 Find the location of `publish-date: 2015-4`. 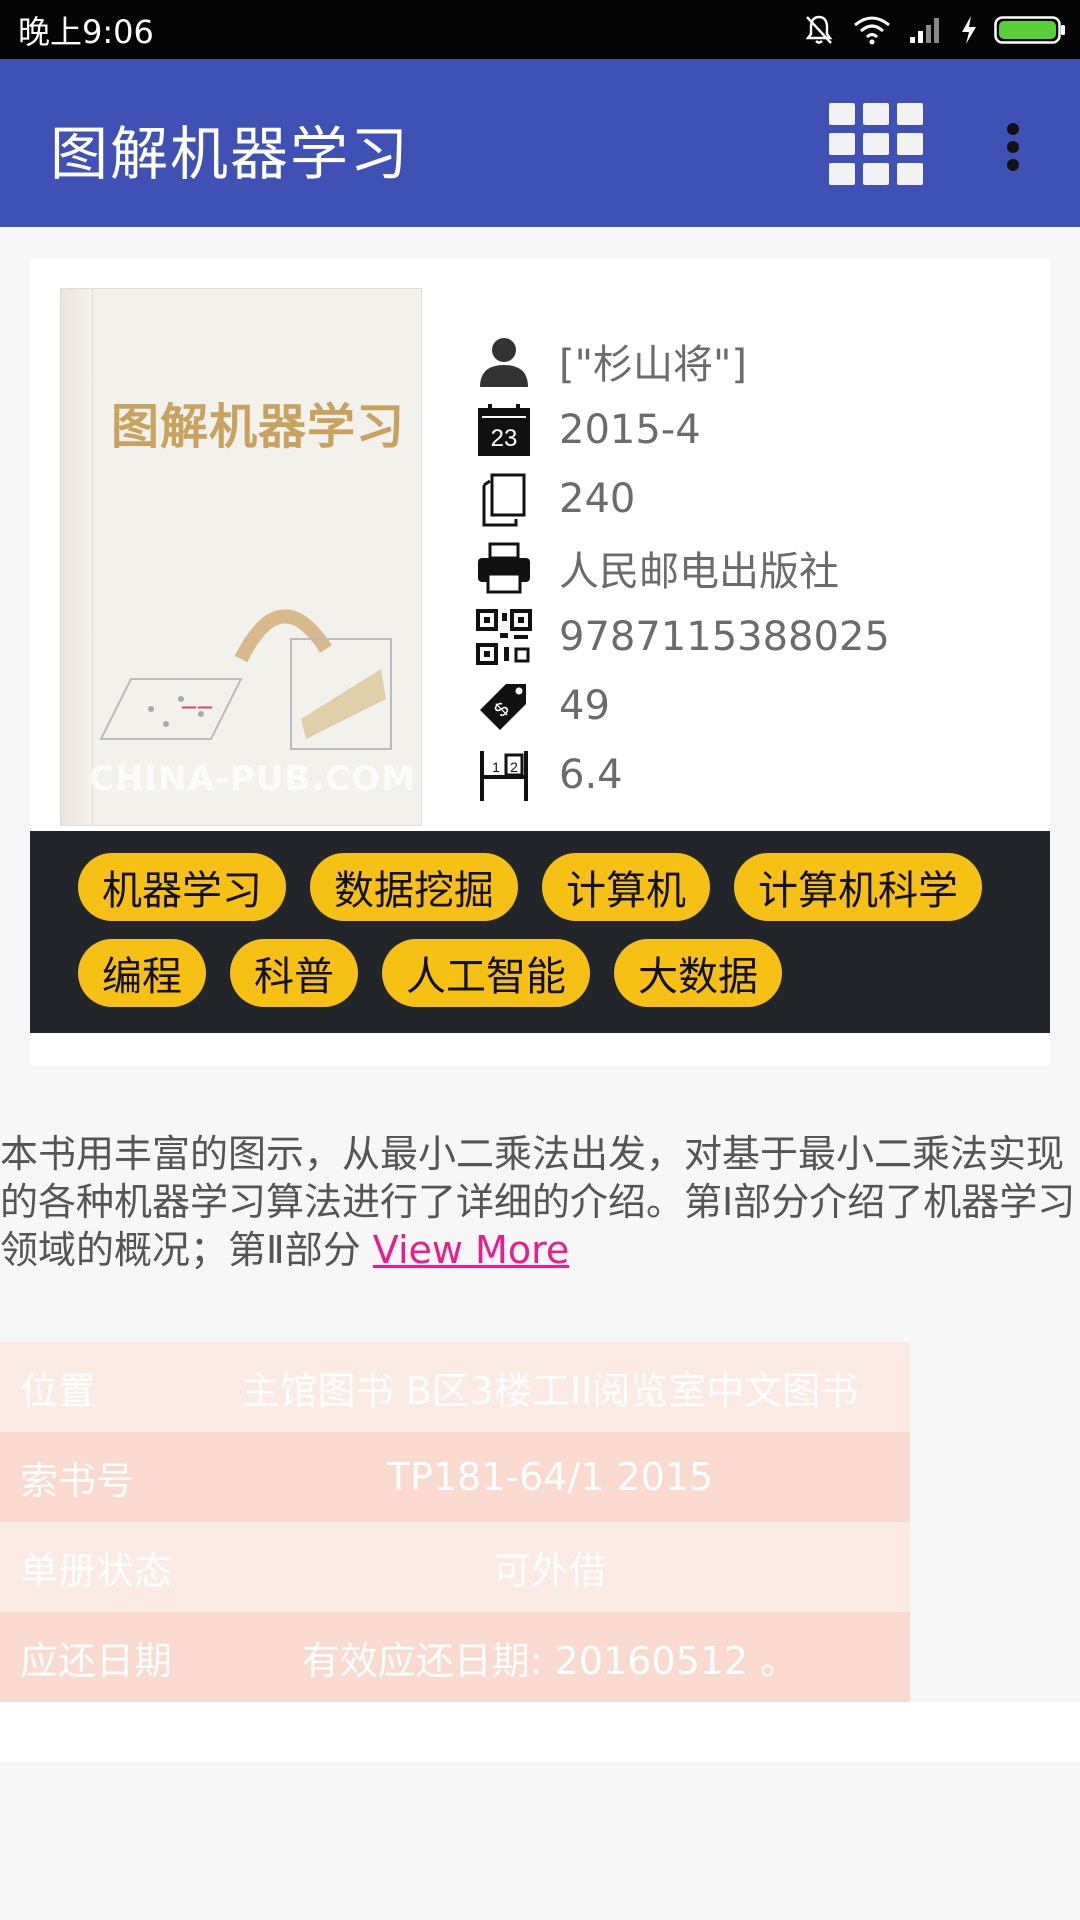

publish-date: 2015-4 is located at coordinates (630, 429).